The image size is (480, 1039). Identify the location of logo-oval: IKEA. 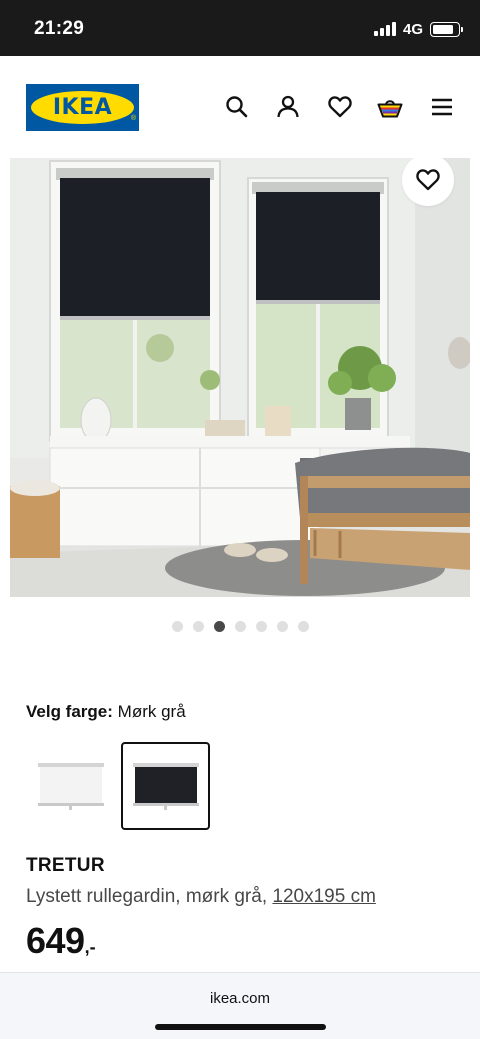
(82, 107).